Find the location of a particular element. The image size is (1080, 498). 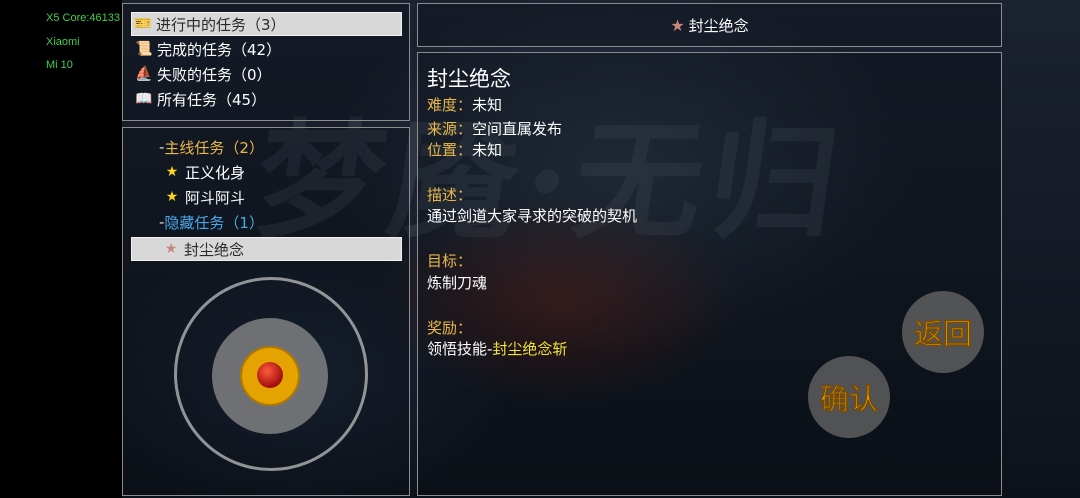

category-main-quests: - 主线任务（2） is located at coordinates (279, 147).